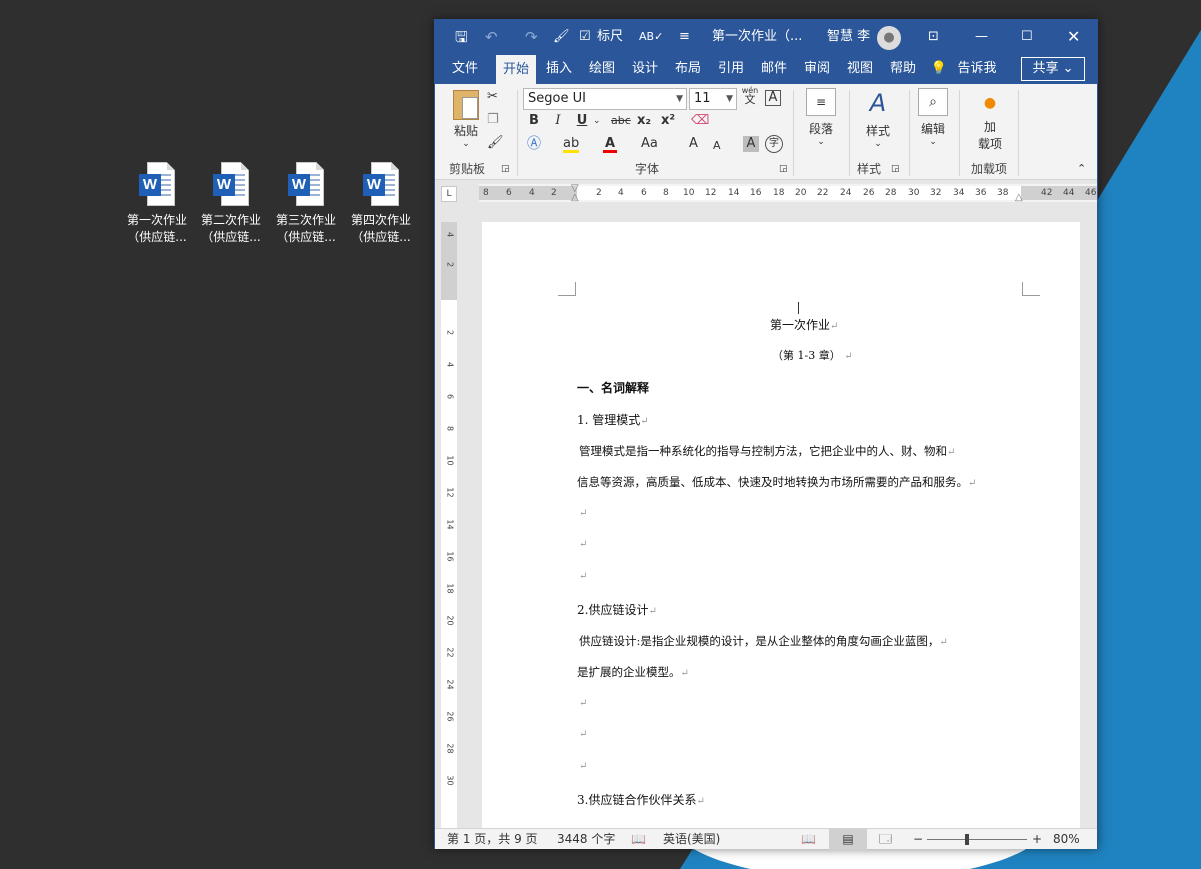 This screenshot has width=1201, height=869. Describe the element at coordinates (774, 69) in the screenshot. I see `tab-mailings: 邮件` at that location.